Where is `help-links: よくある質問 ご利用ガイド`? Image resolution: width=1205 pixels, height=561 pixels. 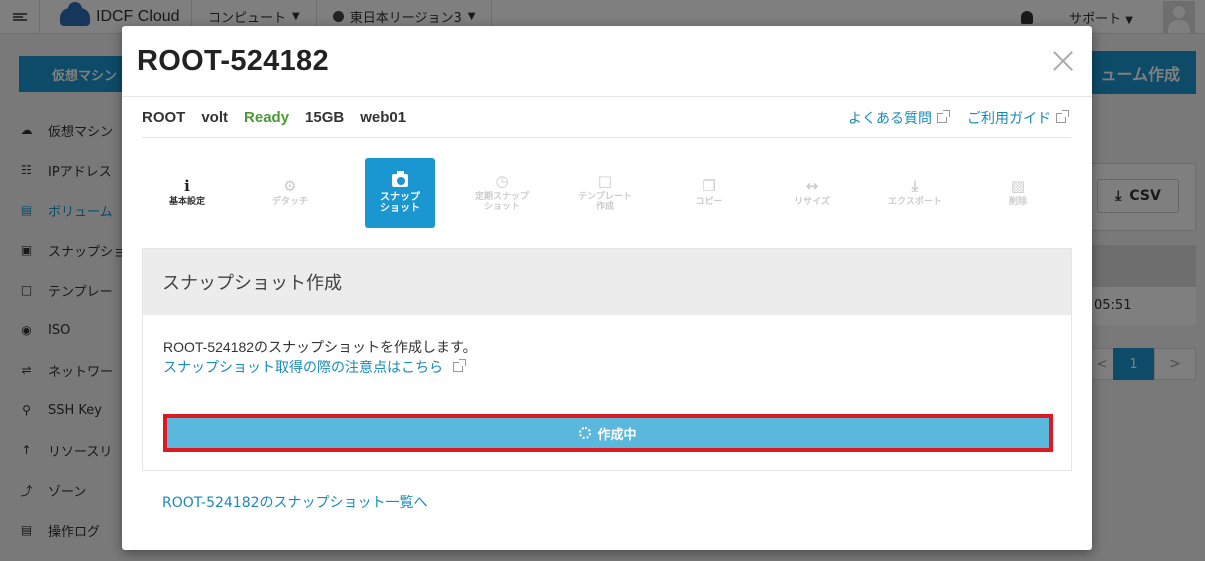
help-links: よくある質問 ご利用ガイド is located at coordinates (948, 118).